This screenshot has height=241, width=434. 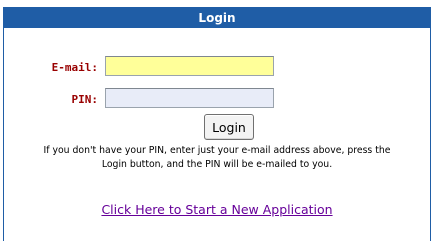 I want to click on email-field, so click(x=189, y=66).